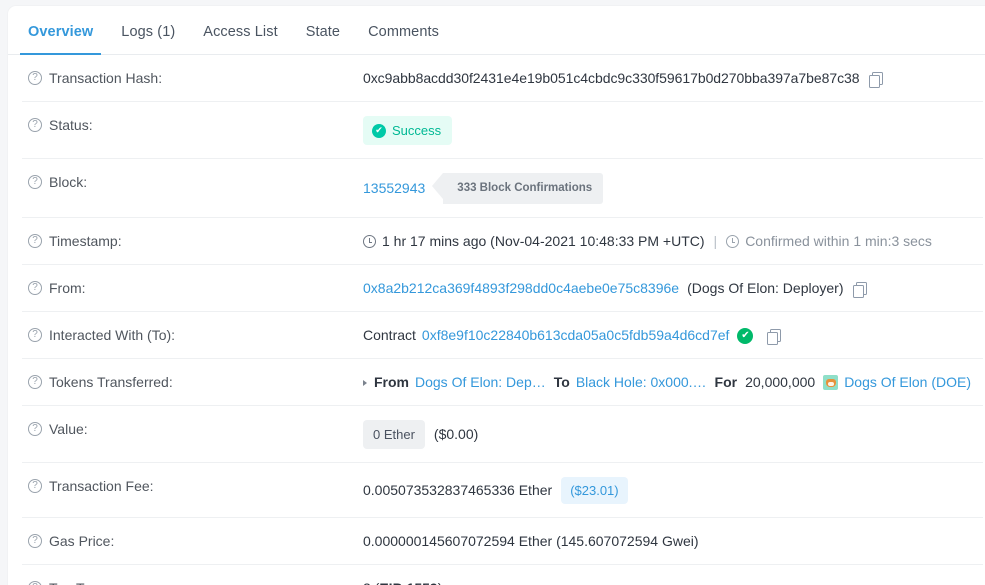 The width and height of the screenshot is (985, 585). Describe the element at coordinates (765, 288) in the screenshot. I see `from-address-tag: (Dogs Of Elon: Deployer)` at that location.